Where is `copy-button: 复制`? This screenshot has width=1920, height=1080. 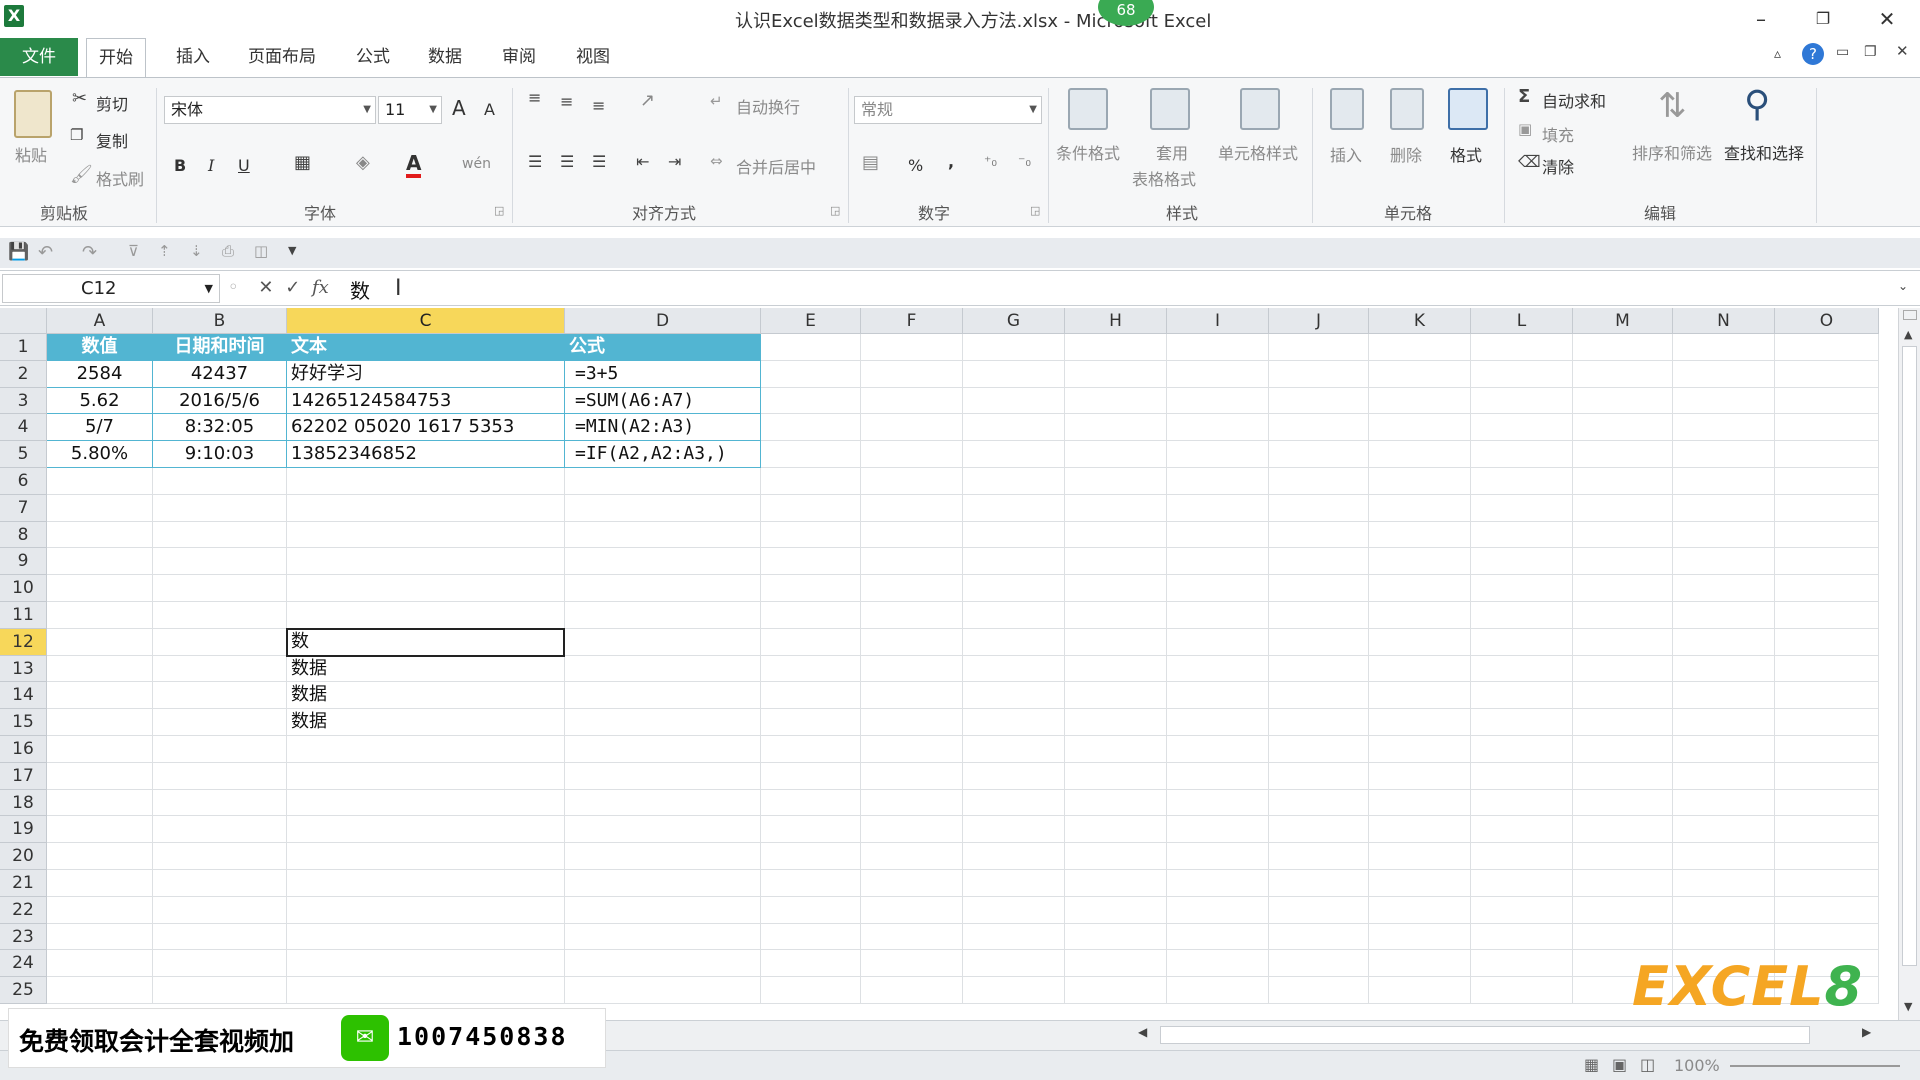
copy-button: 复制 is located at coordinates (112, 140).